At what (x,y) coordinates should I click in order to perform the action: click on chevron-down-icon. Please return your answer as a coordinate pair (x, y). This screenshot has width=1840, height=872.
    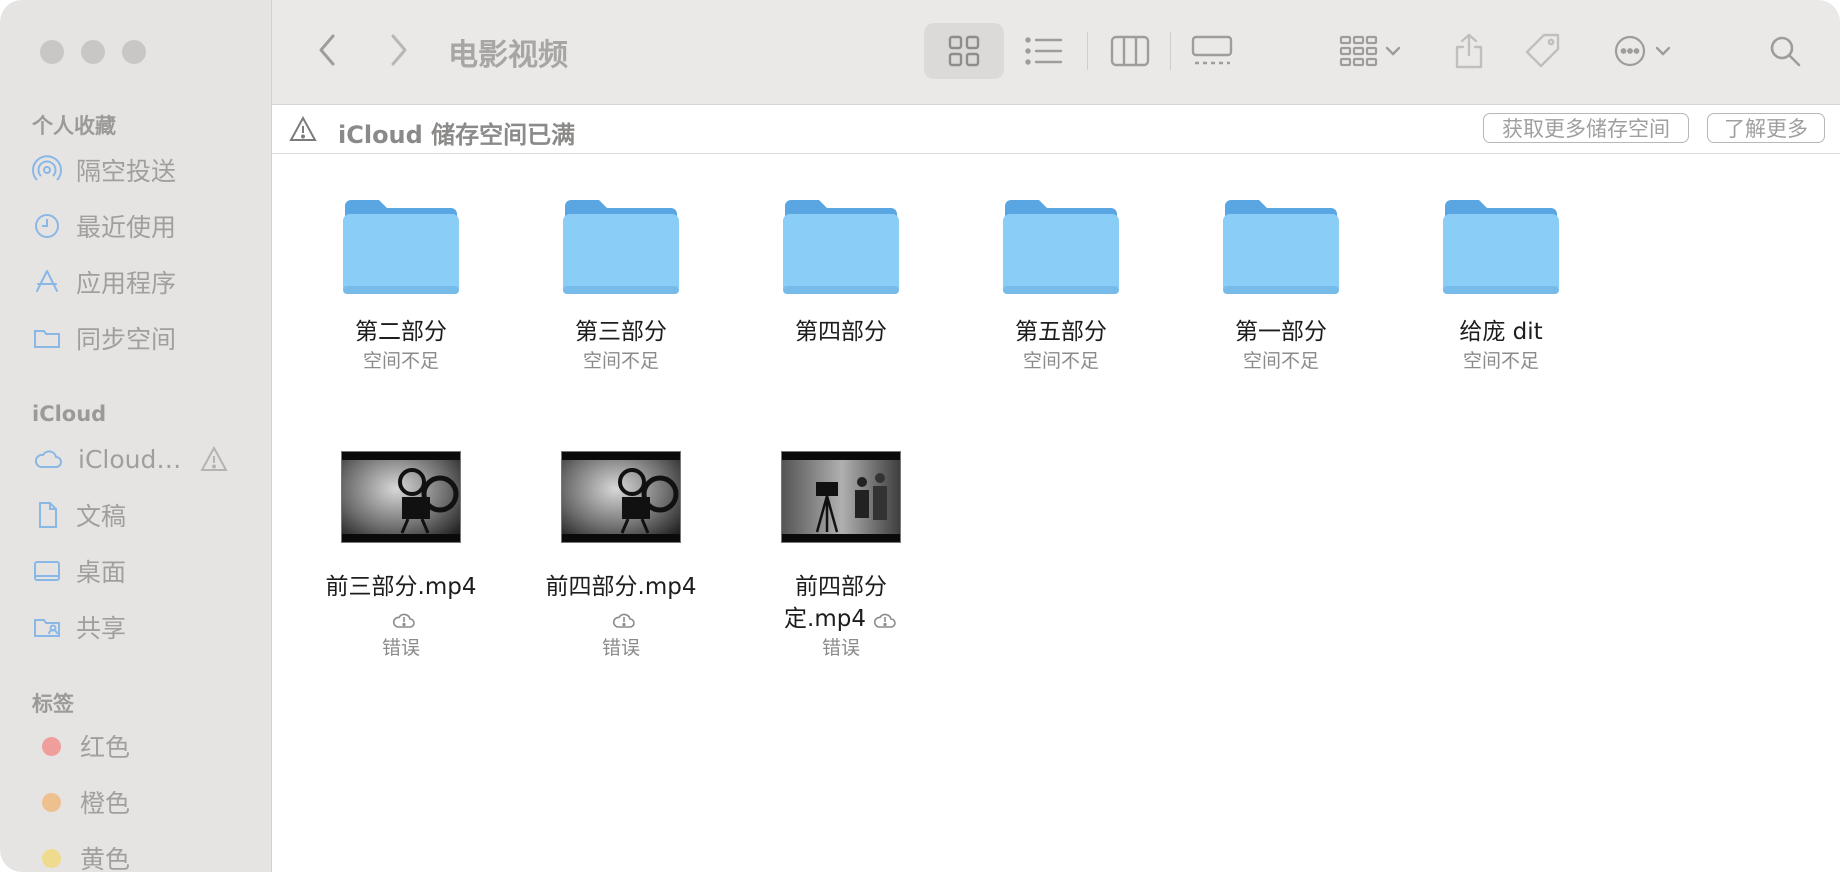
    Looking at the image, I should click on (1393, 51).